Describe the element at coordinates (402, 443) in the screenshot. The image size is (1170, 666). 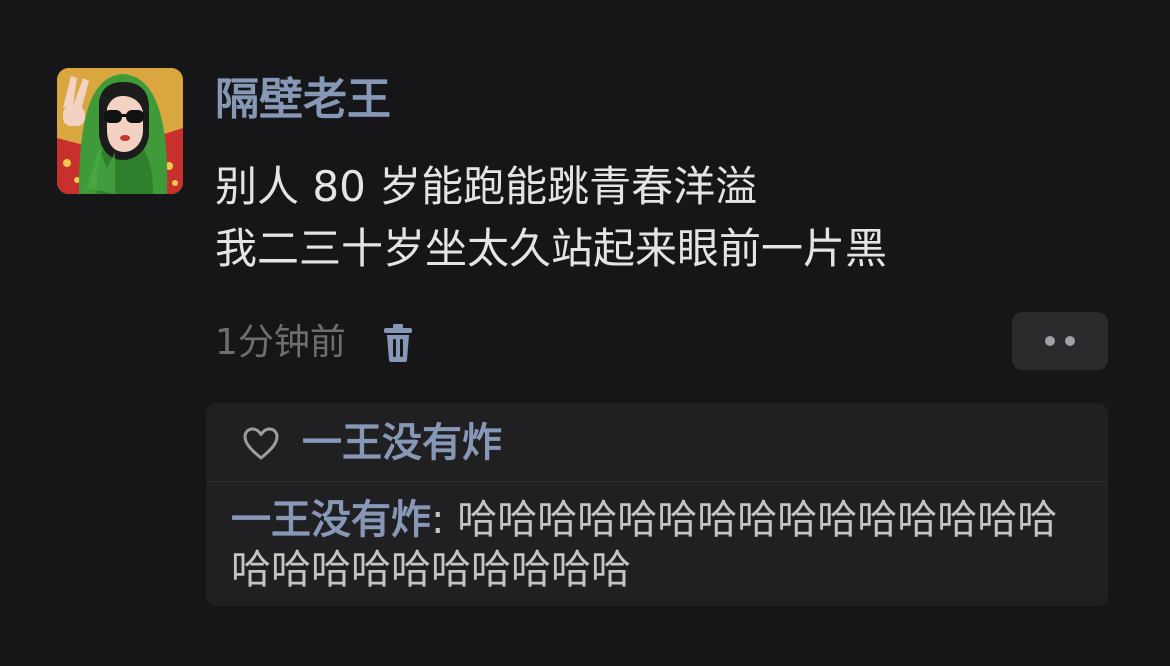
I see `liker-name: 一王没有炸` at that location.